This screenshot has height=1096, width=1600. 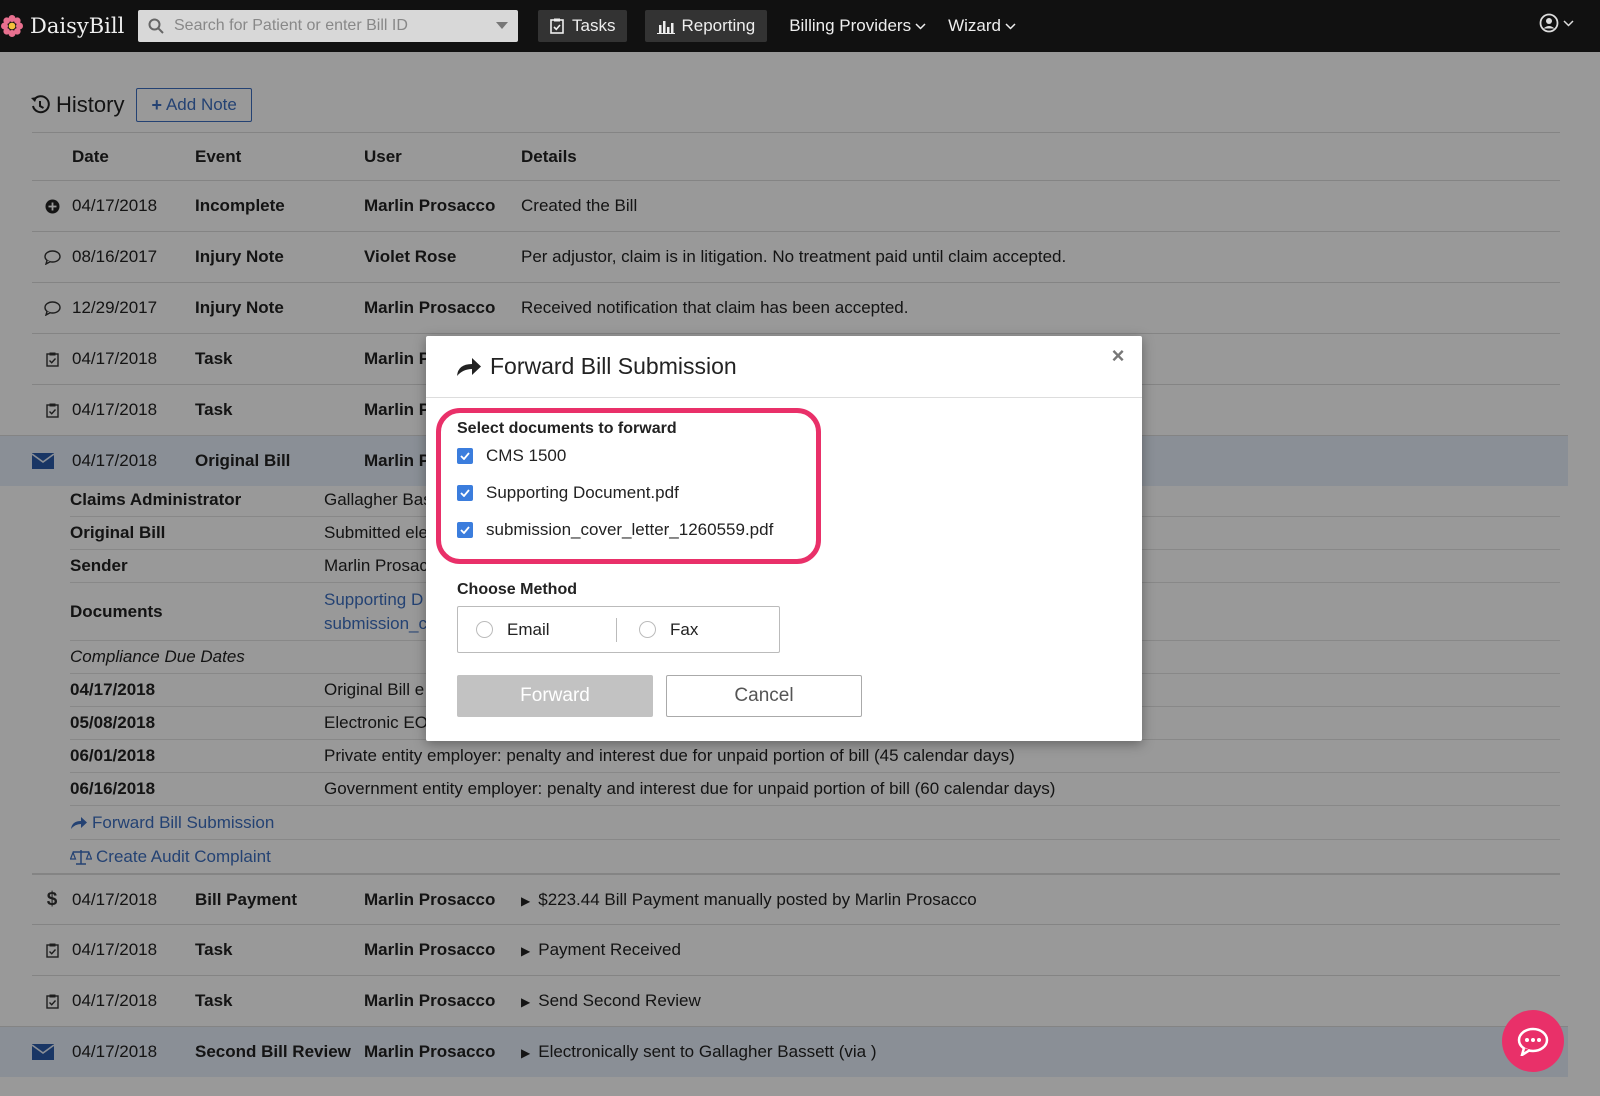 I want to click on cancel-button: Cancel, so click(x=764, y=696).